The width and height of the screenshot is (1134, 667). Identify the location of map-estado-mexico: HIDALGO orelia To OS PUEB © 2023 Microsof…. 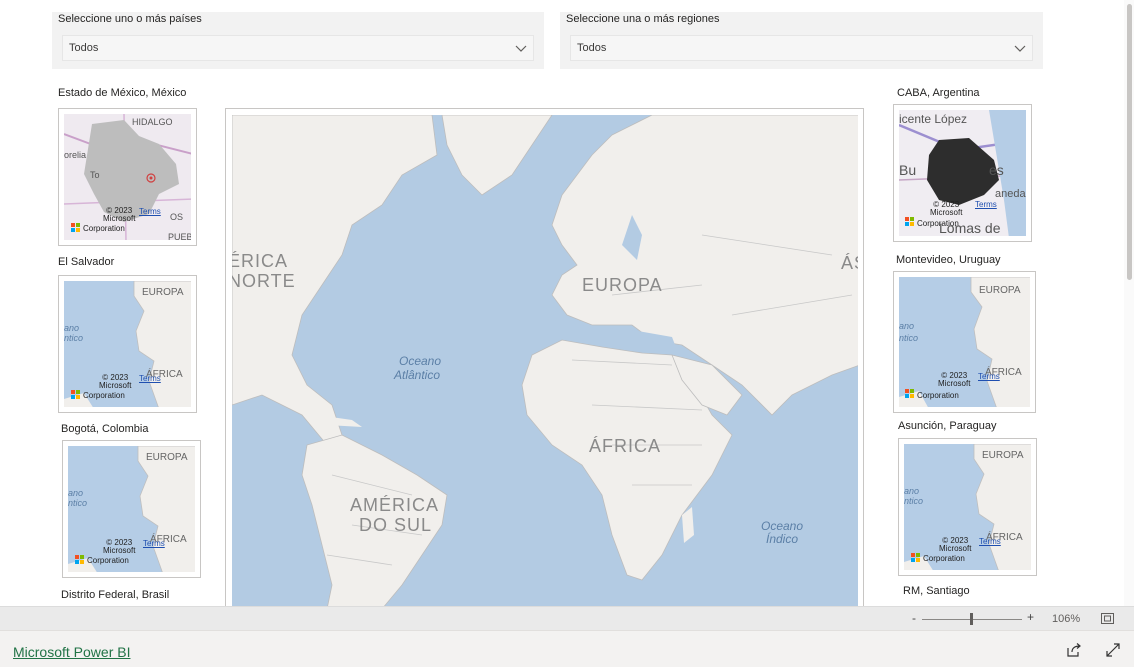
(127, 177).